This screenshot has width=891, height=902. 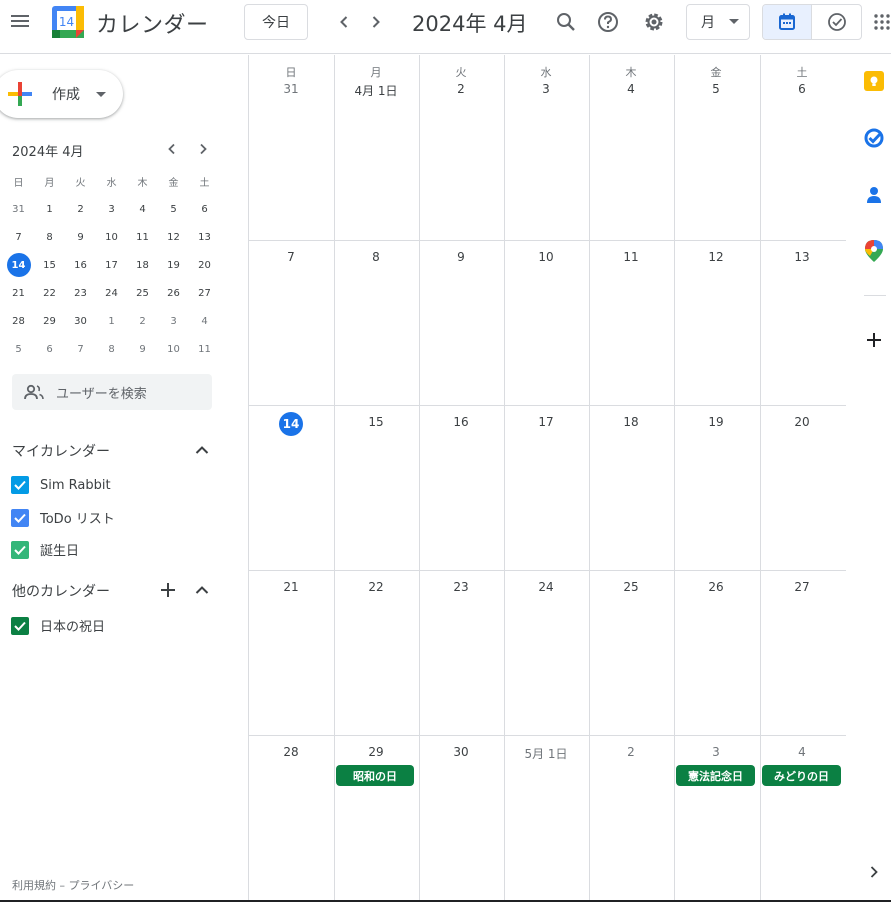 What do you see at coordinates (631, 422) in the screenshot?
I see `day-number: 18` at bounding box center [631, 422].